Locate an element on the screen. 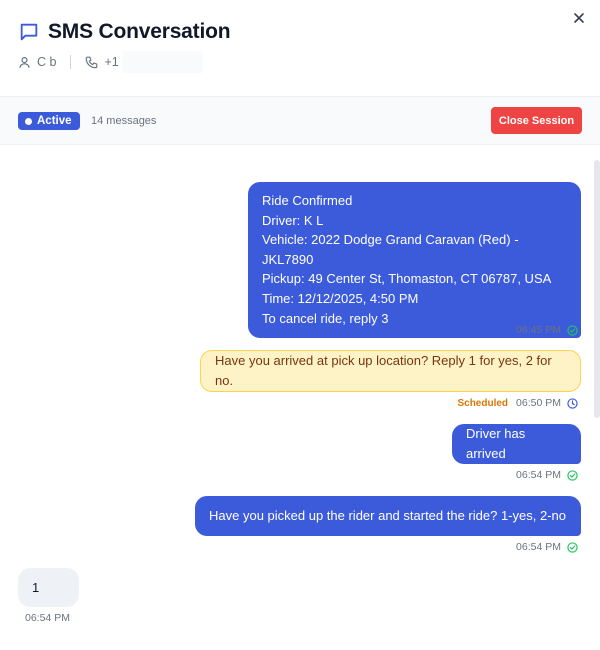  message-text: Driver has arrived is located at coordinates (496, 443).